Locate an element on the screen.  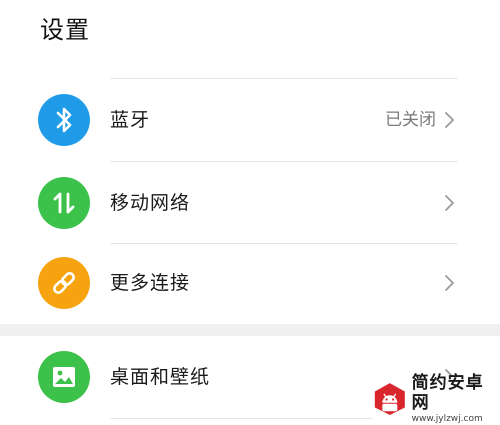
bluetooth-status: 已关闭 is located at coordinates (410, 120).